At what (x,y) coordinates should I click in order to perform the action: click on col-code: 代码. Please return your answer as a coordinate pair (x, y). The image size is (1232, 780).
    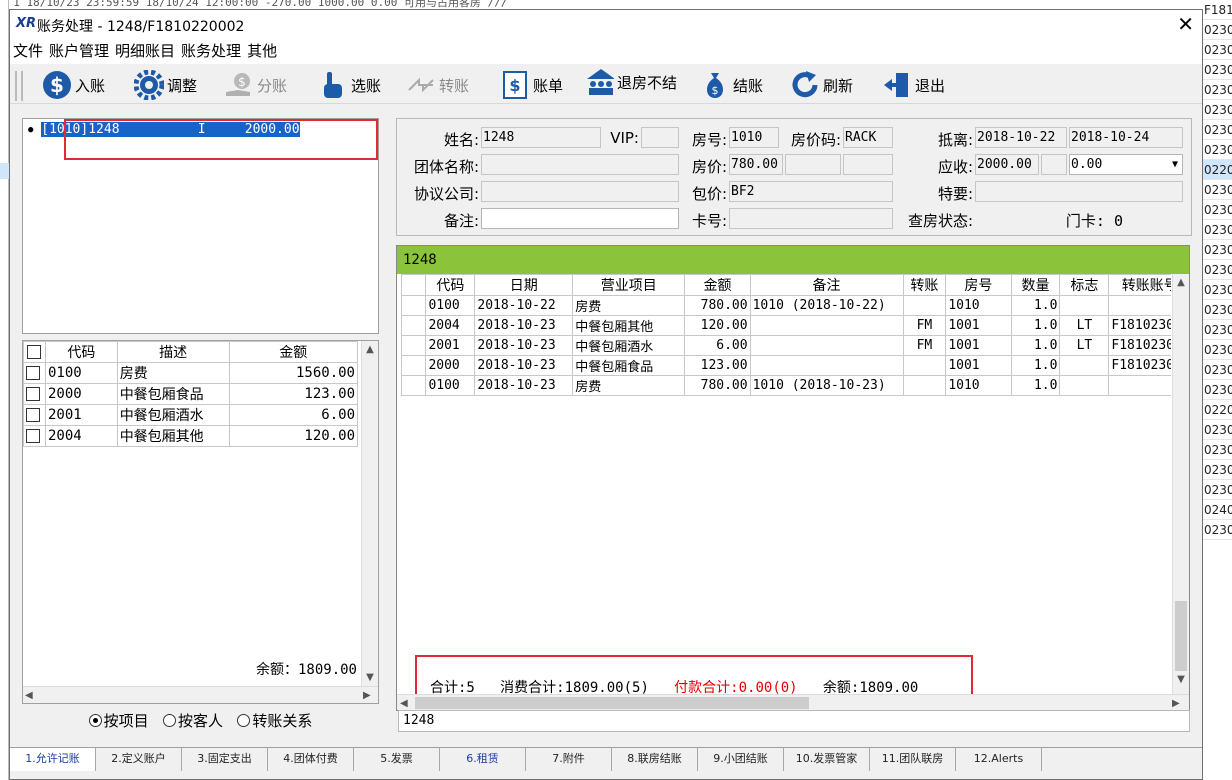
    Looking at the image, I should click on (450, 285).